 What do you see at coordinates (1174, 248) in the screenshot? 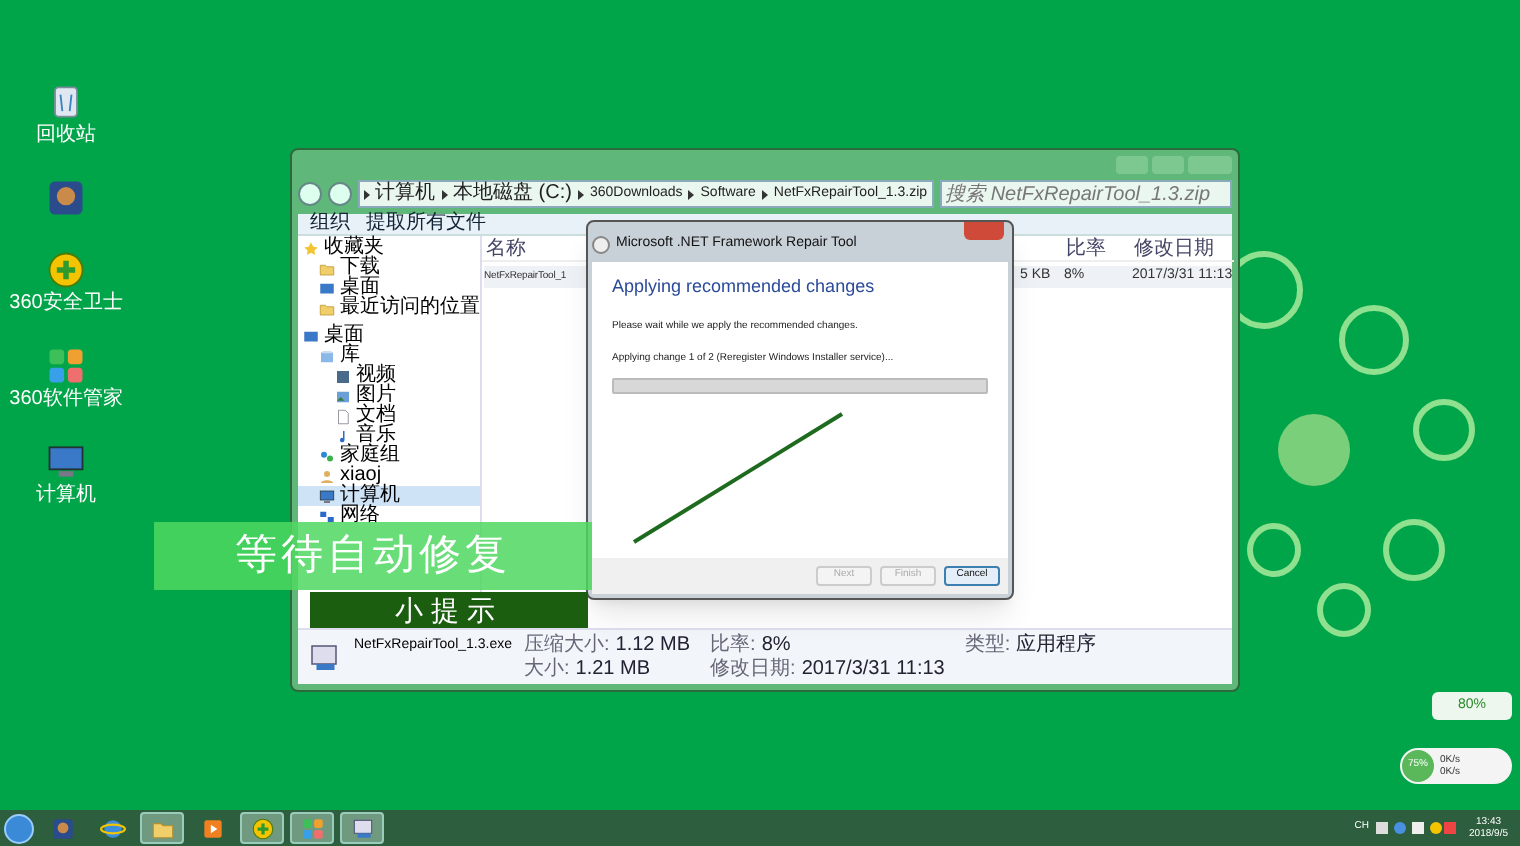
I see `column-header: 修改日期` at bounding box center [1174, 248].